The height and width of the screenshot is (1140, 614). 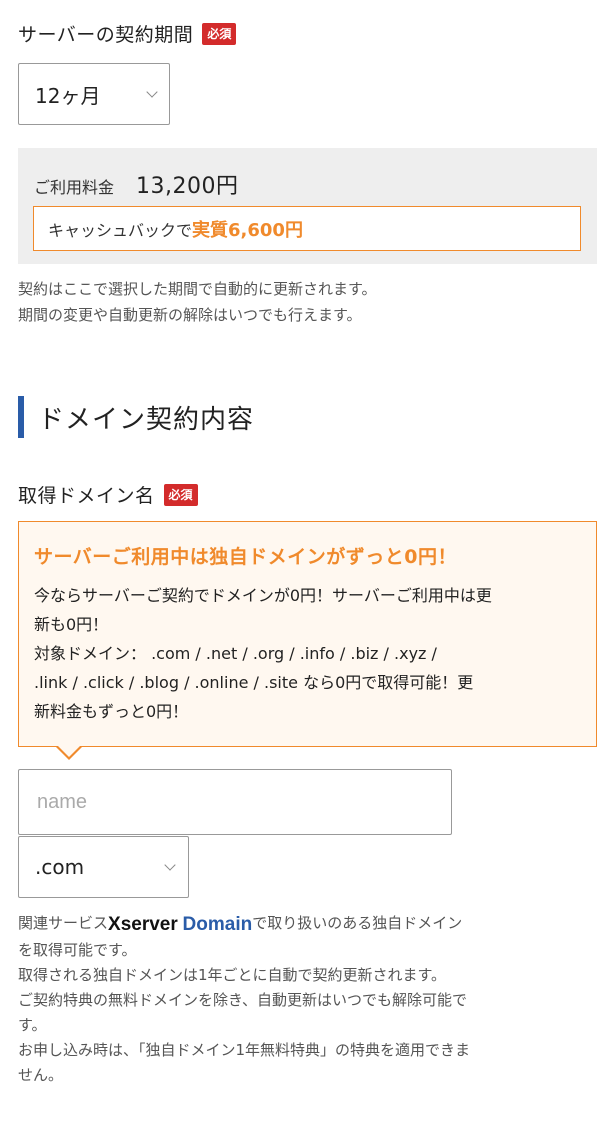 What do you see at coordinates (232, 975) in the screenshot?
I see `info-line: 取得される独自ドメインは1年ごとに自動で契約更新されます。` at bounding box center [232, 975].